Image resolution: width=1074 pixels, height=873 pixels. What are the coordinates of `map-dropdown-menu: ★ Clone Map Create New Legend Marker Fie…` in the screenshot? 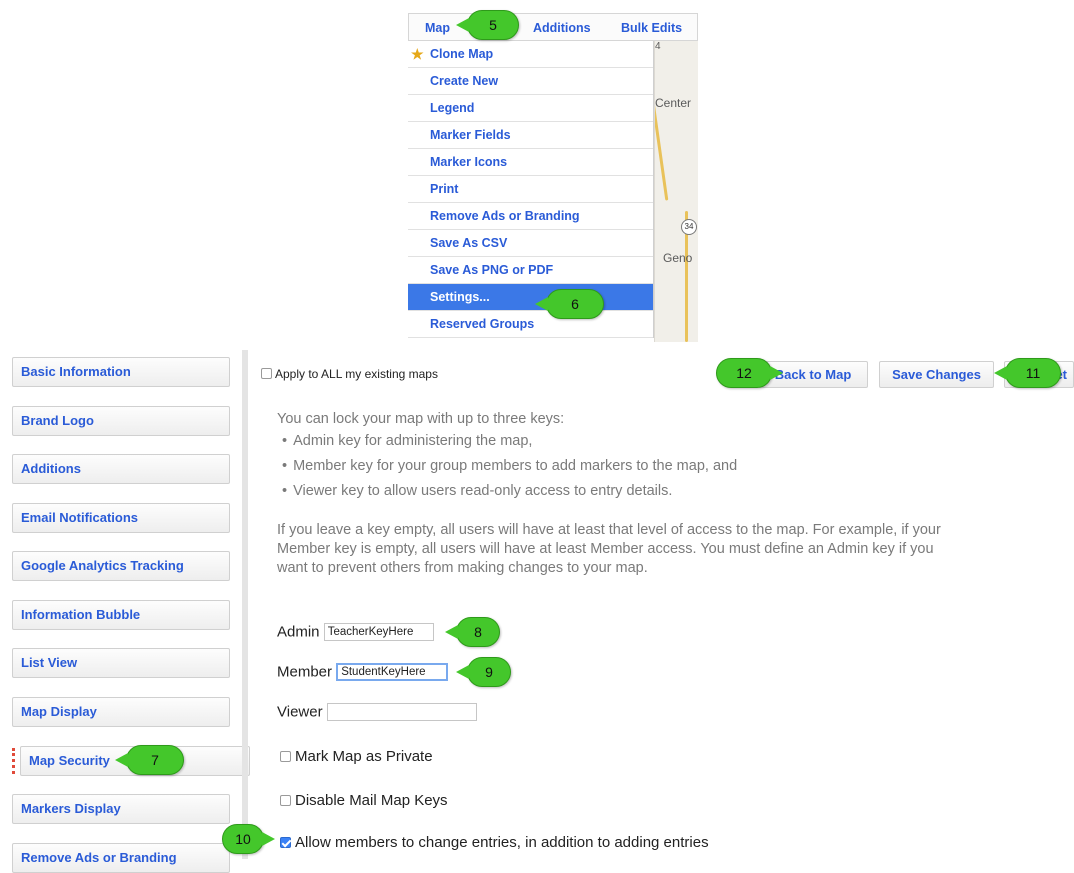 It's located at (531, 189).